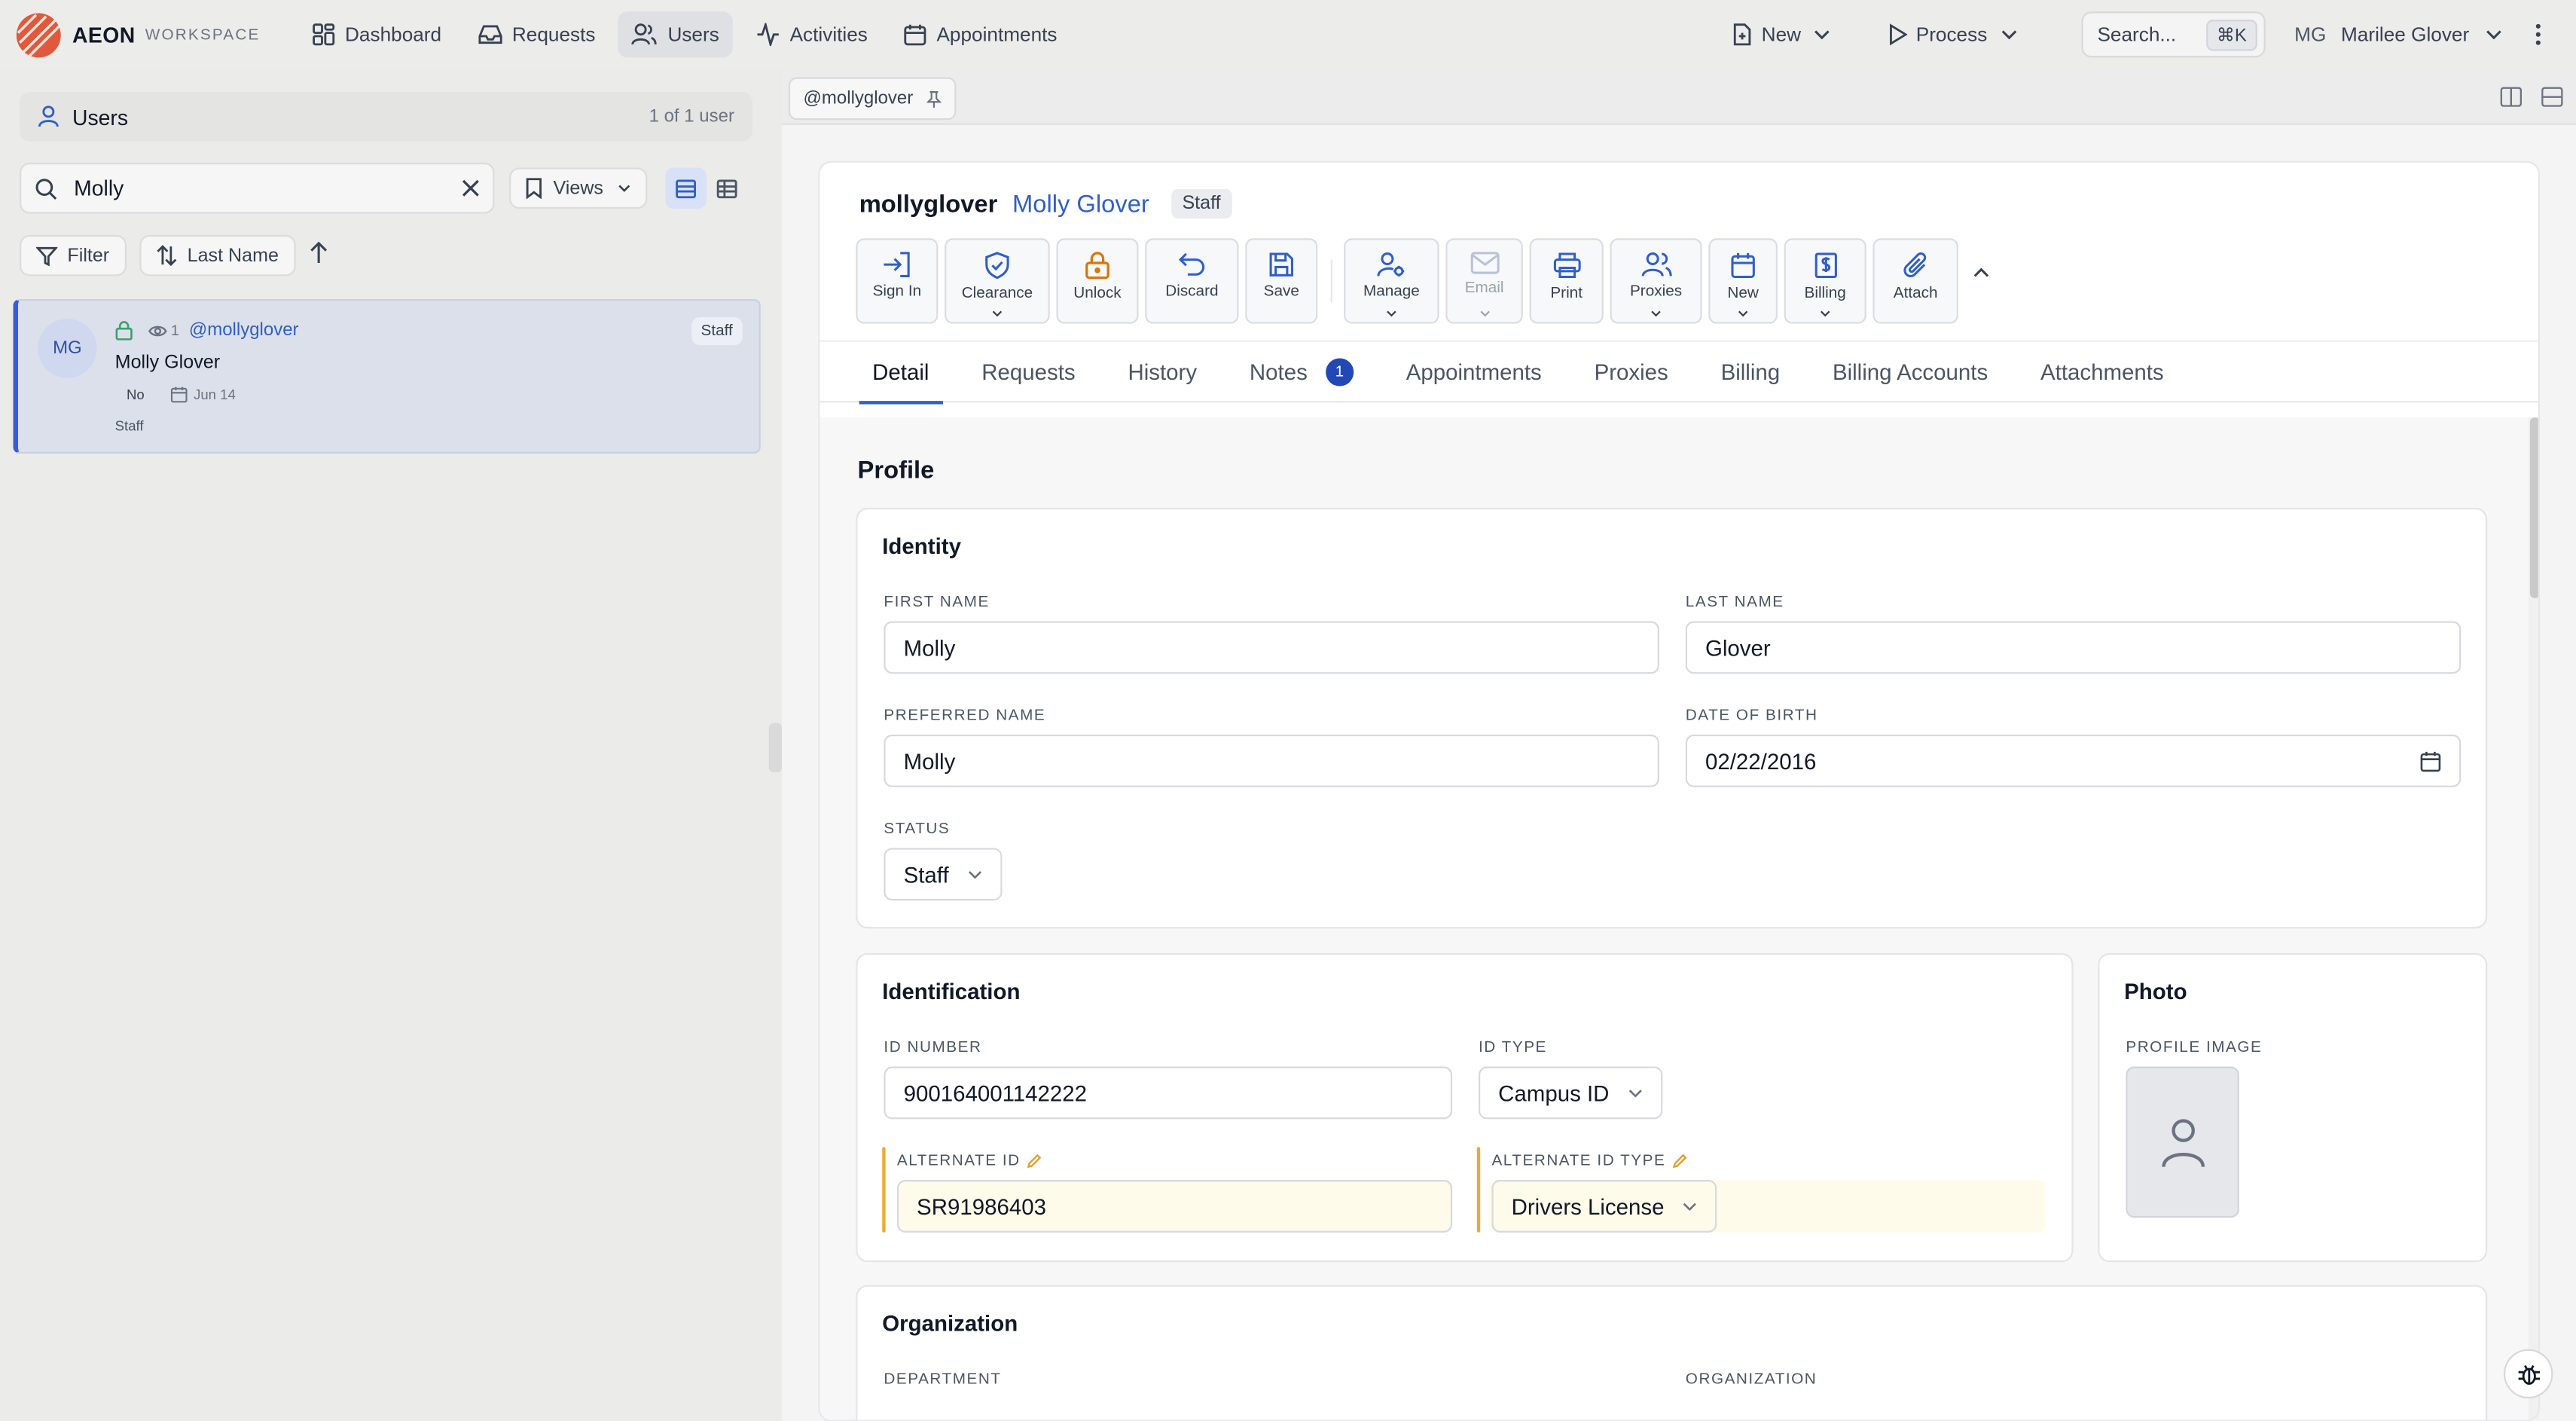  What do you see at coordinates (1957, 34) in the screenshot?
I see `process-menu-button: Process` at bounding box center [1957, 34].